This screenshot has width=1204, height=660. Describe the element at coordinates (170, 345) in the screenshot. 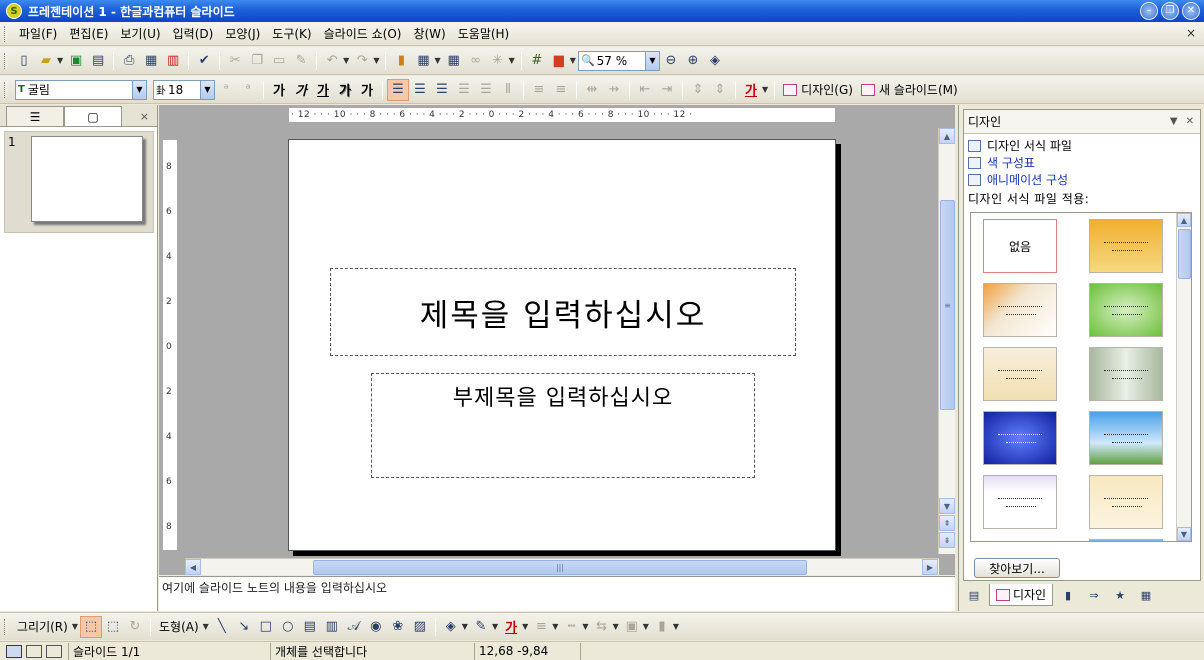

I see `vertical-ruler: 8 6 4 2 0 2 4 6 8` at that location.